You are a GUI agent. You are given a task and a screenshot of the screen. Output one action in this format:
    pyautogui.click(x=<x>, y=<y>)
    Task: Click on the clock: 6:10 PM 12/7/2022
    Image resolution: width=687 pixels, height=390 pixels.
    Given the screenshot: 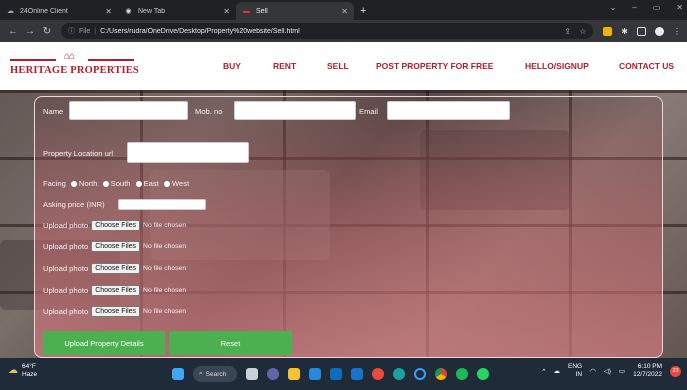 What is the action you would take?
    pyautogui.click(x=647, y=371)
    